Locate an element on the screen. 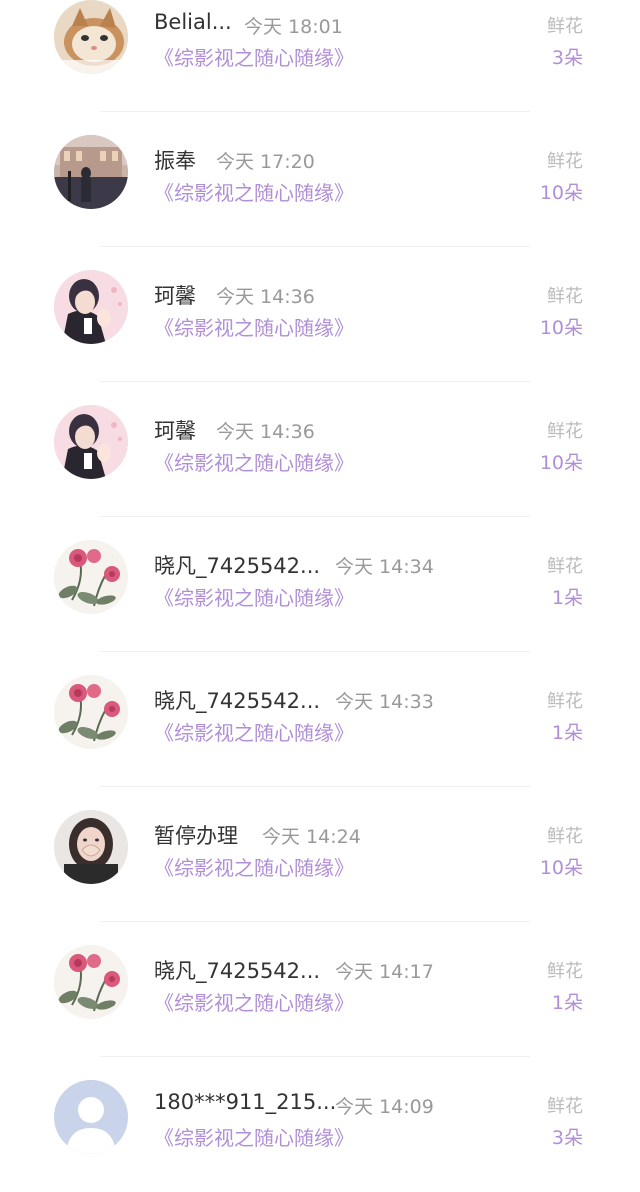 The width and height of the screenshot is (640, 1192). gift-record-row: 暂停办理 今天 14:24 《综影视之随心随缘》 鲜花 10朵 is located at coordinates (320, 854).